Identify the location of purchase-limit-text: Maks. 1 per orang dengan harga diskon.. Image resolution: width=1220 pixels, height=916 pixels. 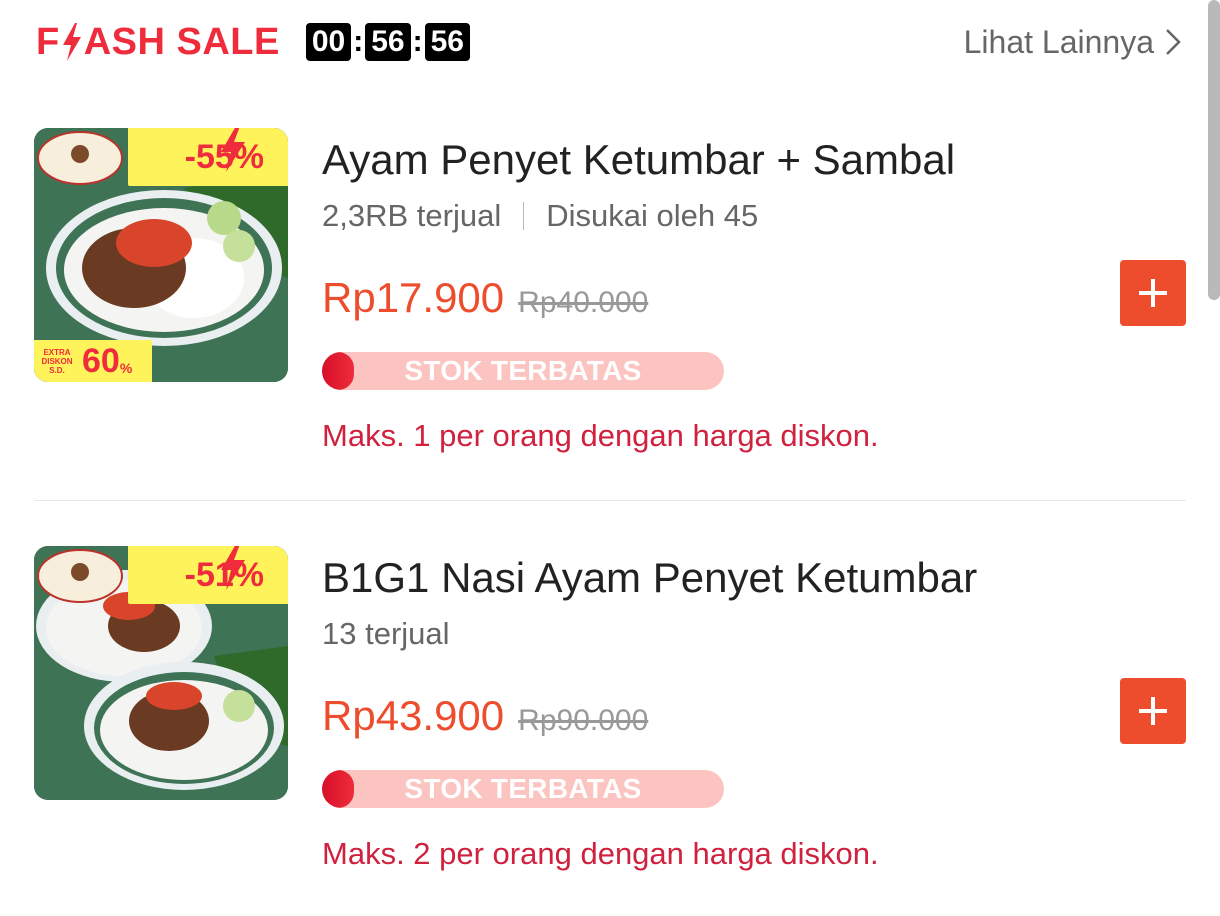
(600, 435).